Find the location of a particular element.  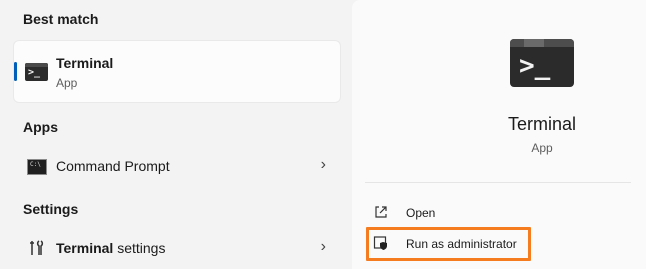

best-match-item: >_ Terminal App is located at coordinates (177, 71).